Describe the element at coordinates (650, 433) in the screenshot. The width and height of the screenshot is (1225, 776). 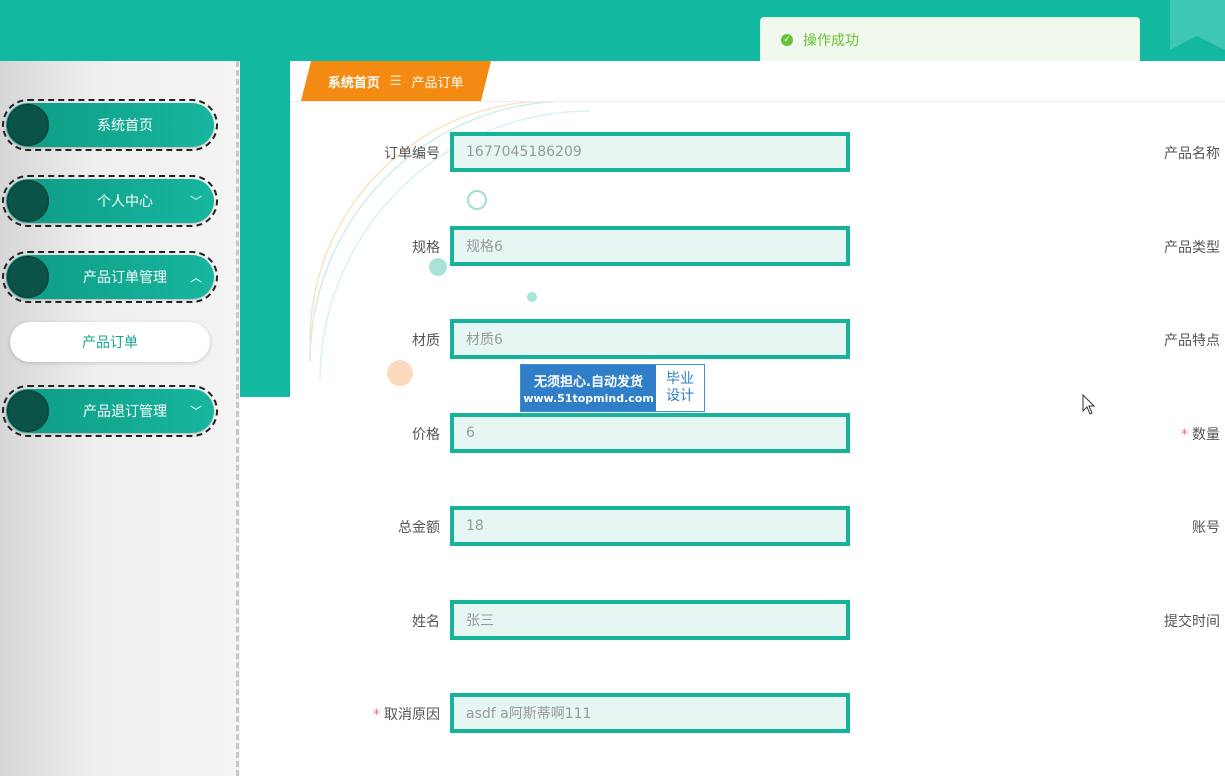
I see `price-field` at that location.